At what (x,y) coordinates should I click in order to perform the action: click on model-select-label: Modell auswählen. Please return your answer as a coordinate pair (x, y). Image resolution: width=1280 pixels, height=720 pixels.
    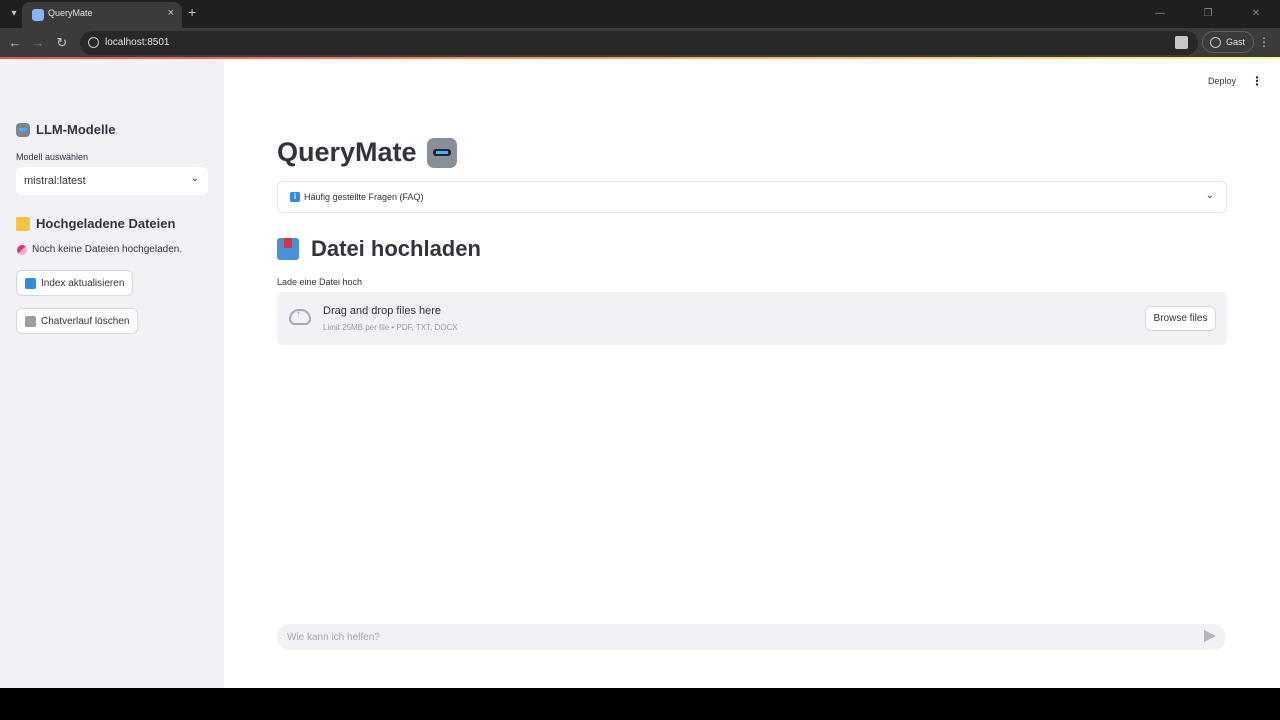
    Looking at the image, I should click on (52, 157).